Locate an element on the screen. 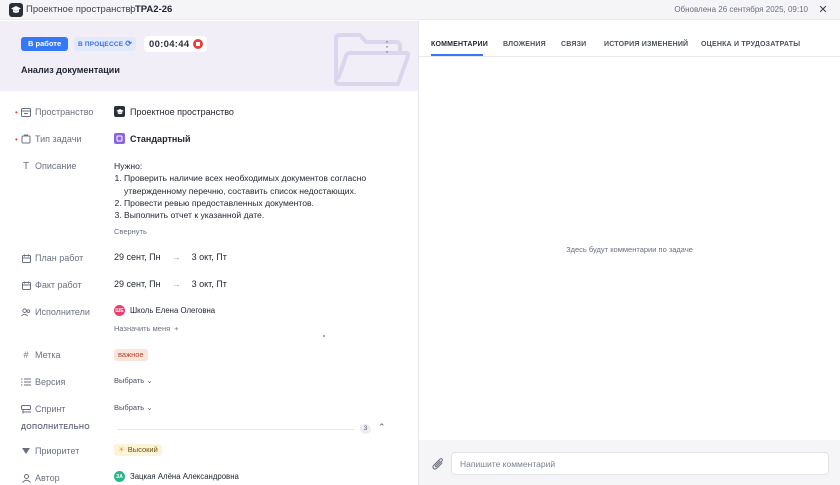 Image resolution: width=840 pixels, height=485 pixels. collapse-description-link: Свернуть is located at coordinates (130, 231).